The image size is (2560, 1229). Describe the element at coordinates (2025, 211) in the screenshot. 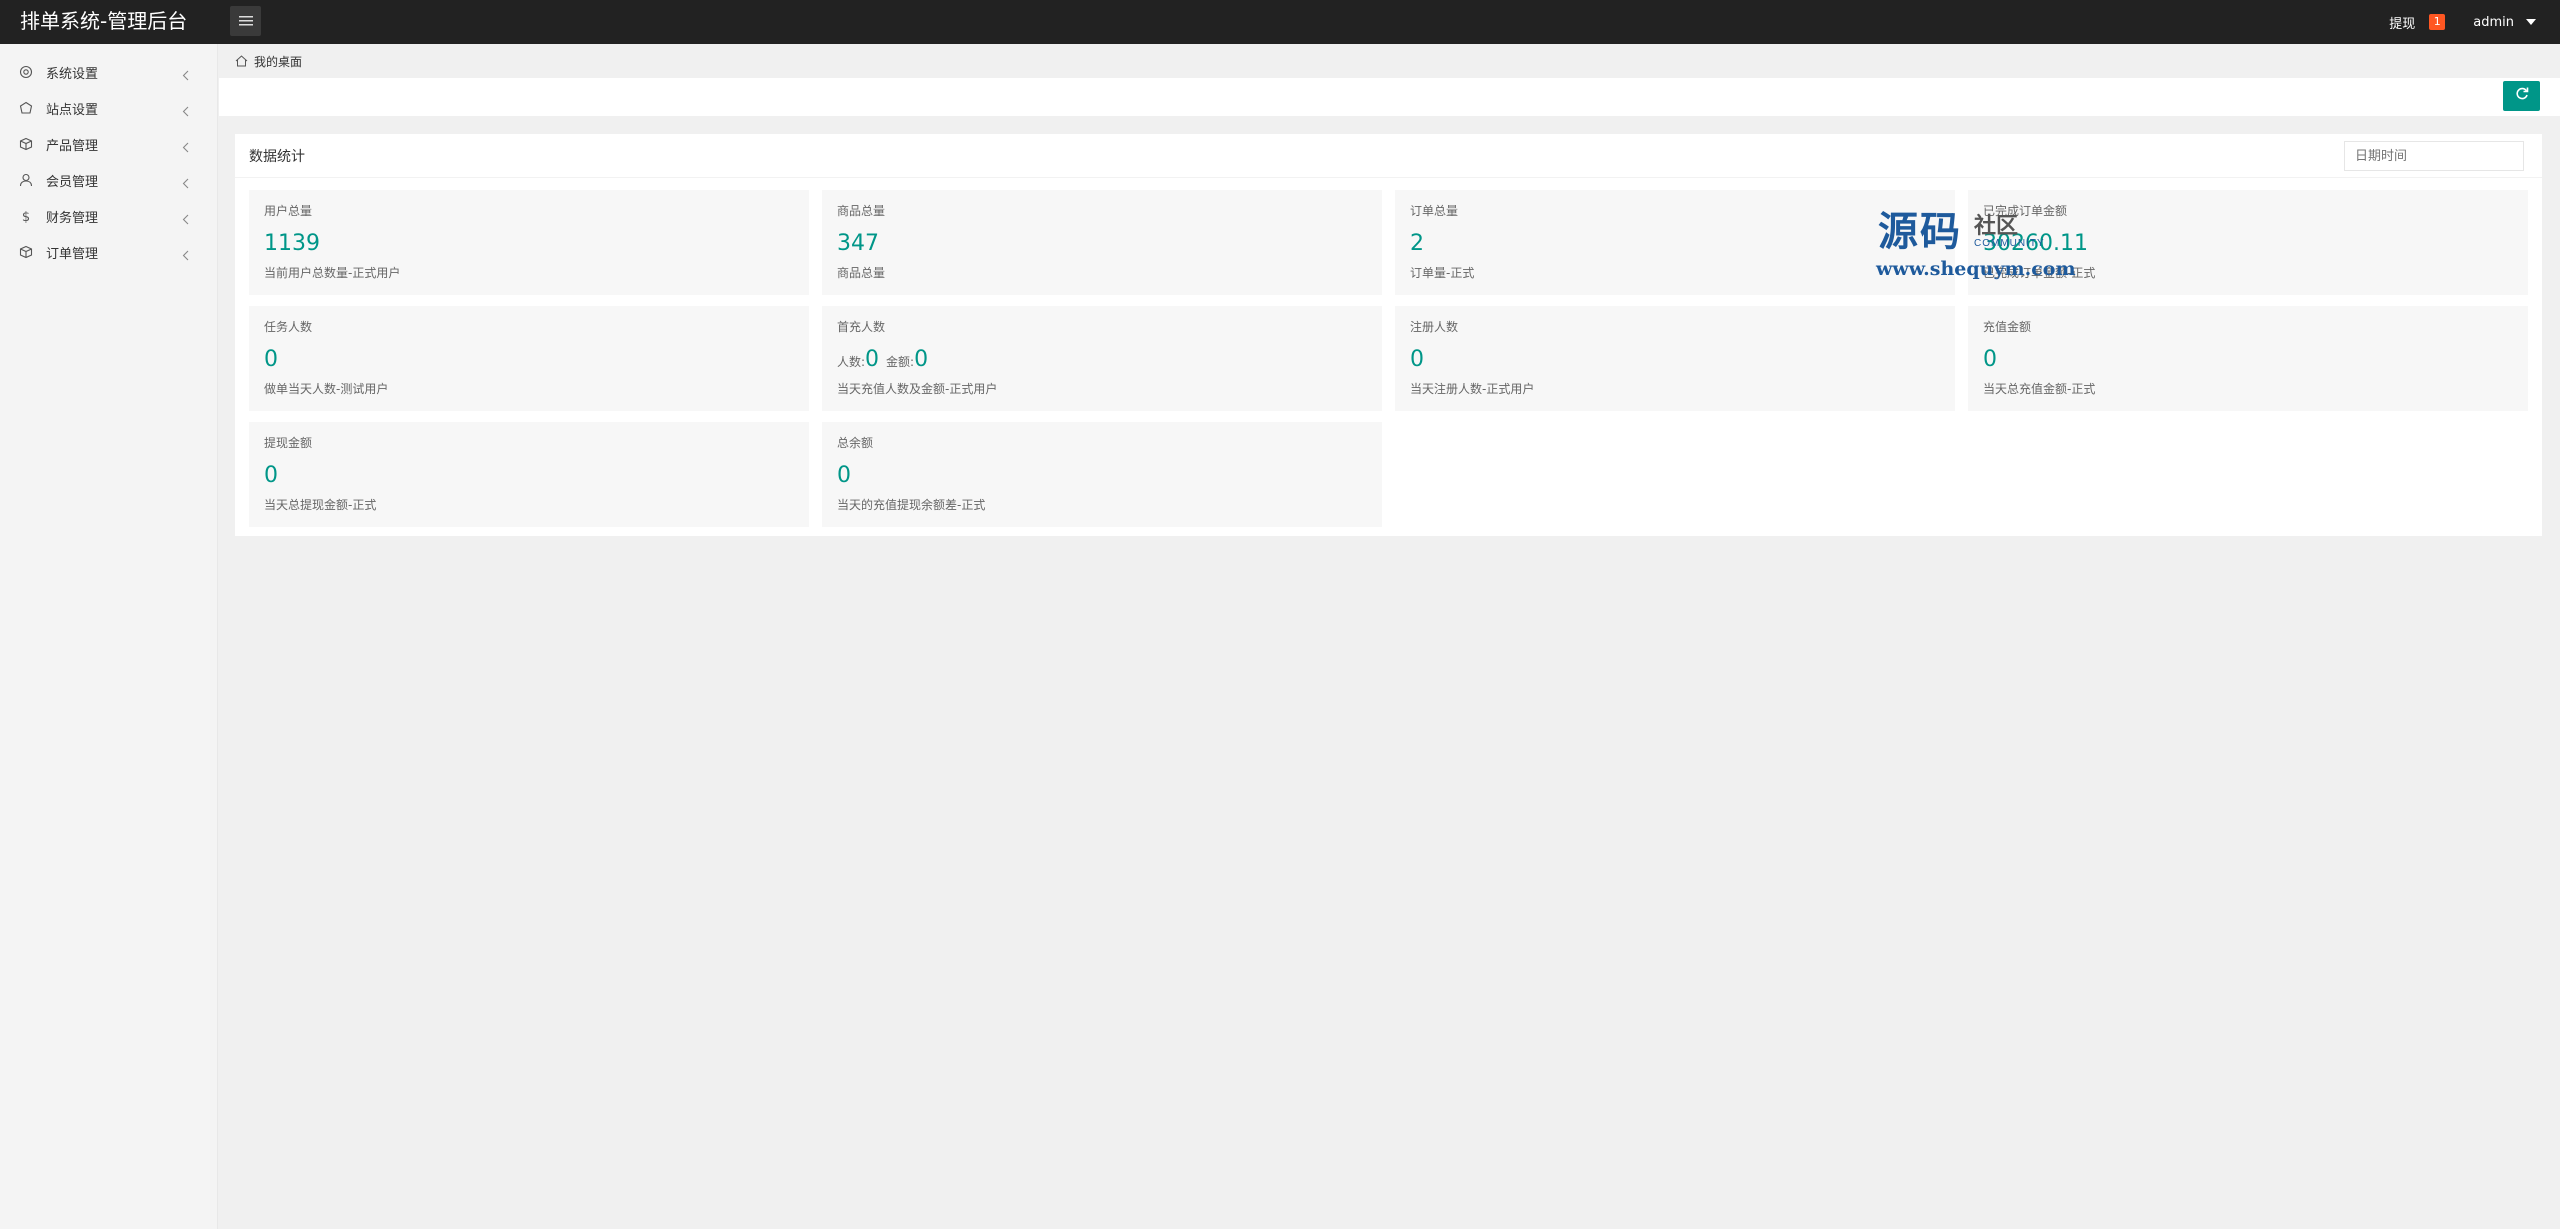

I see `stat-title: 已完成订单金额` at that location.